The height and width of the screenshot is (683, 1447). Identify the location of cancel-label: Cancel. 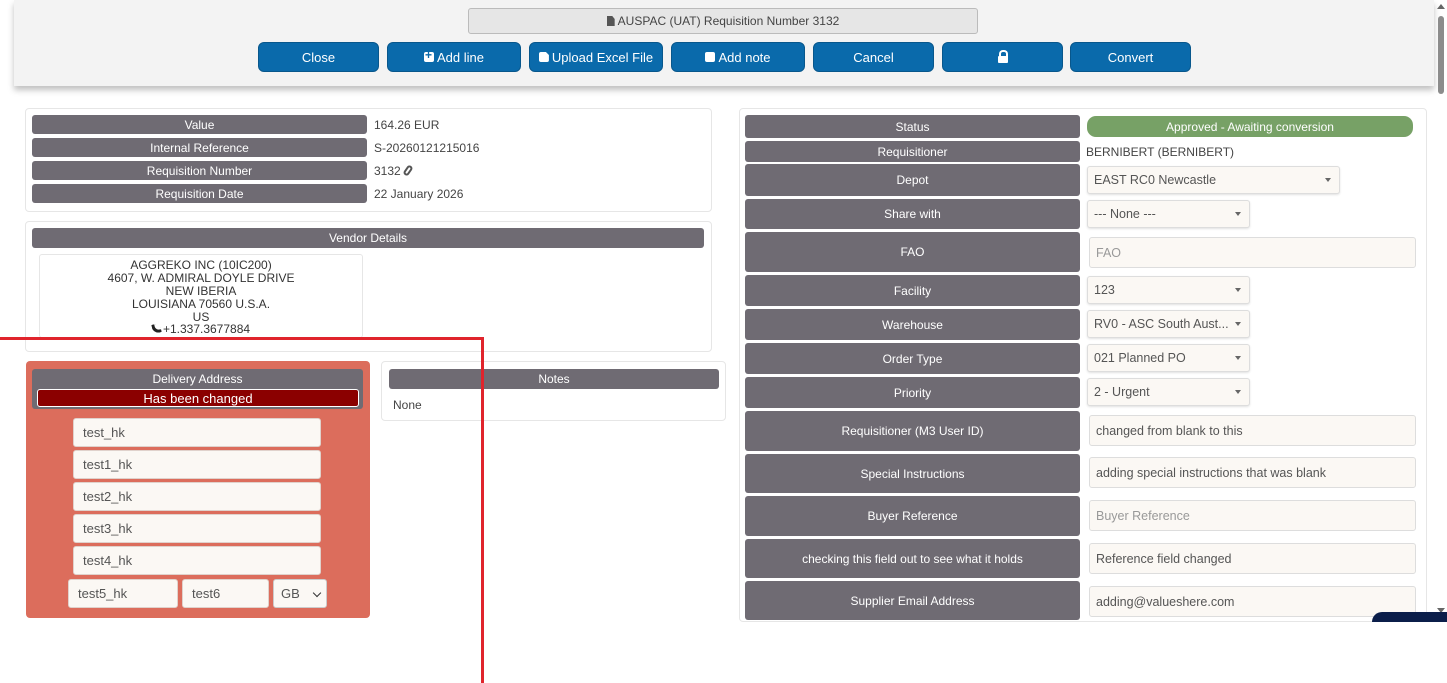
(873, 57).